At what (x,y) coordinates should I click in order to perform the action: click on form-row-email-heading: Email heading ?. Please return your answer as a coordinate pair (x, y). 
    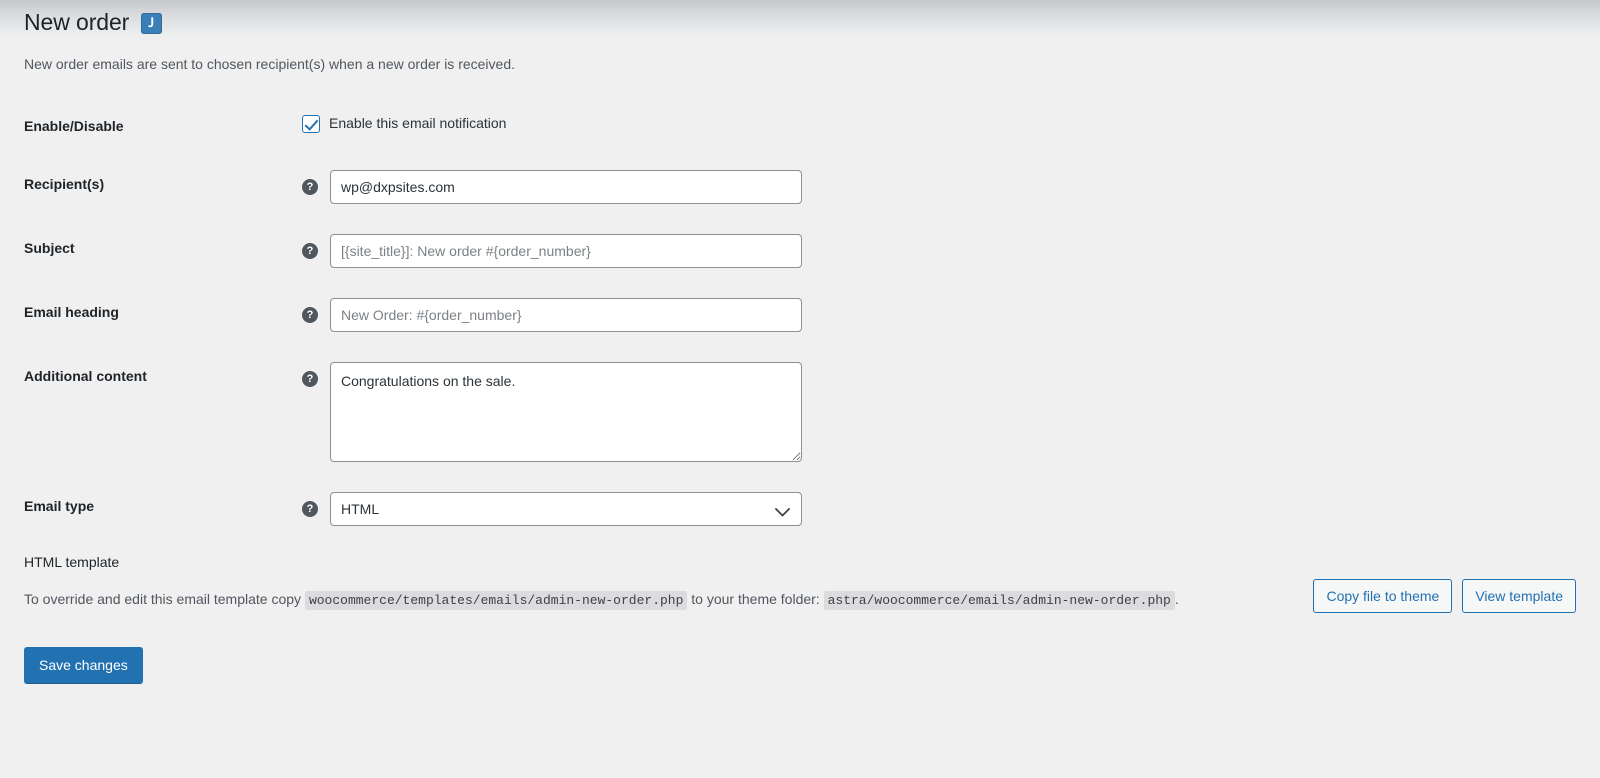
    Looking at the image, I should click on (800, 315).